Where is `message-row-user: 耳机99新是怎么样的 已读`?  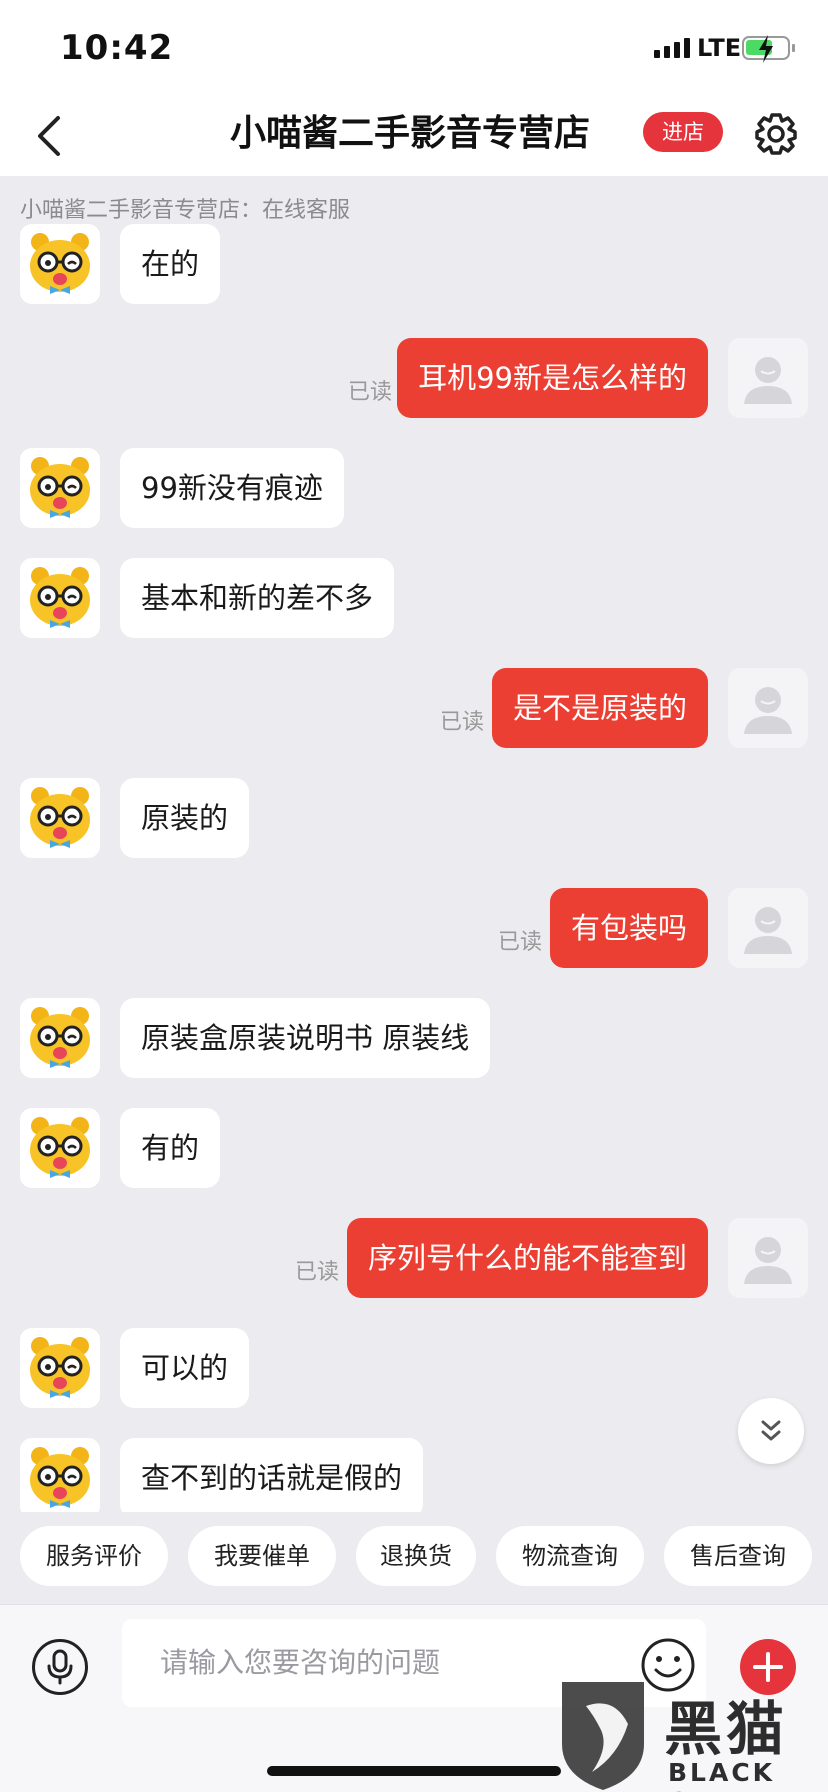
message-row-user: 耳机99新是怎么样的 已读 is located at coordinates (414, 378).